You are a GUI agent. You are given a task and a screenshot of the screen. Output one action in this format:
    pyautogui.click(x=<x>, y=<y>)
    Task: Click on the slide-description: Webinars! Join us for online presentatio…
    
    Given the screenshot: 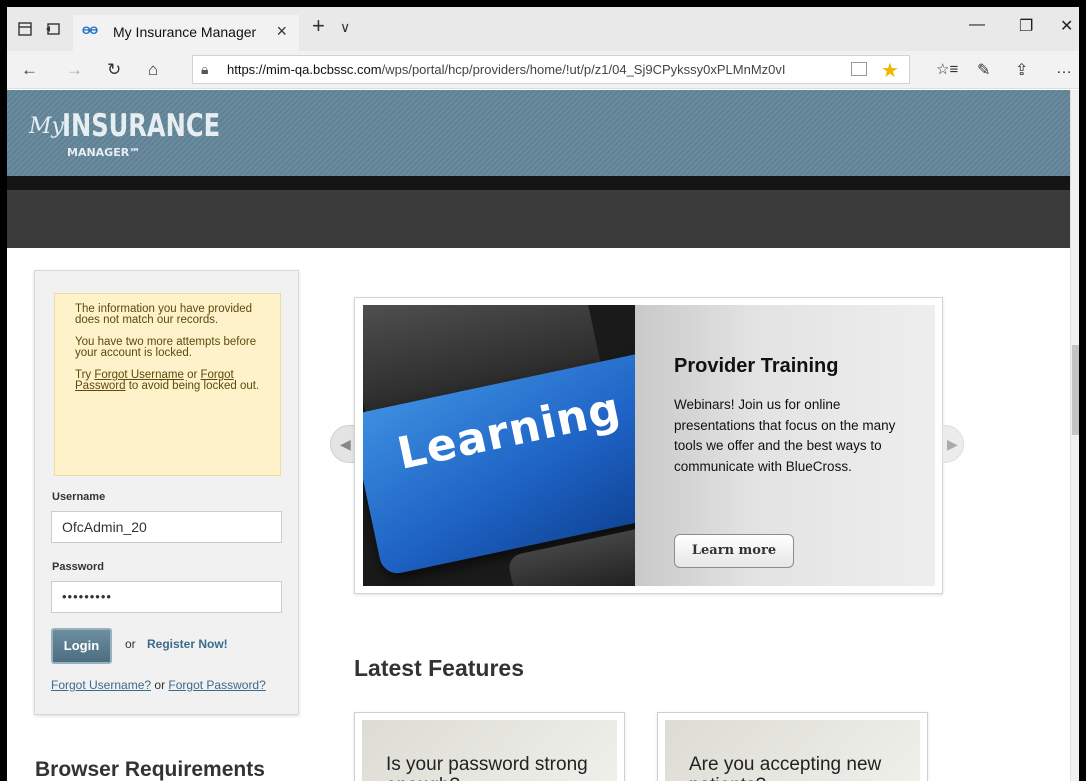 What is the action you would take?
    pyautogui.click(x=785, y=435)
    